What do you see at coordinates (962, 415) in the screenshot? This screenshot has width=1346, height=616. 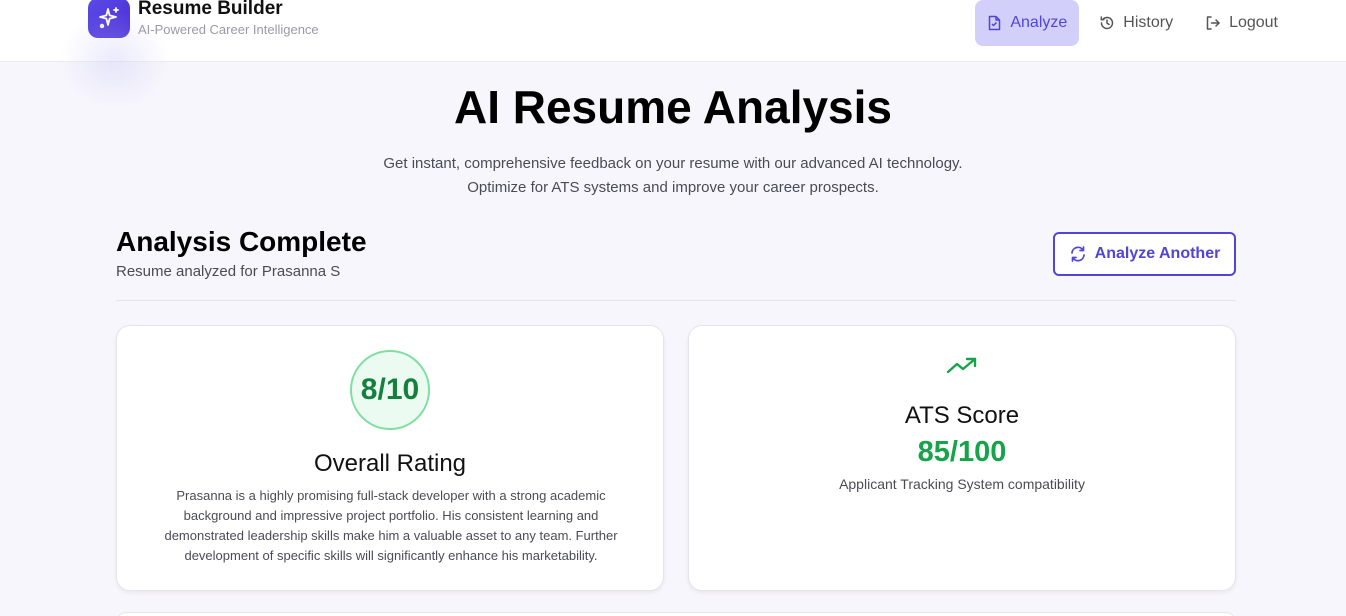 I see `ats-score-heading: ATS Score` at bounding box center [962, 415].